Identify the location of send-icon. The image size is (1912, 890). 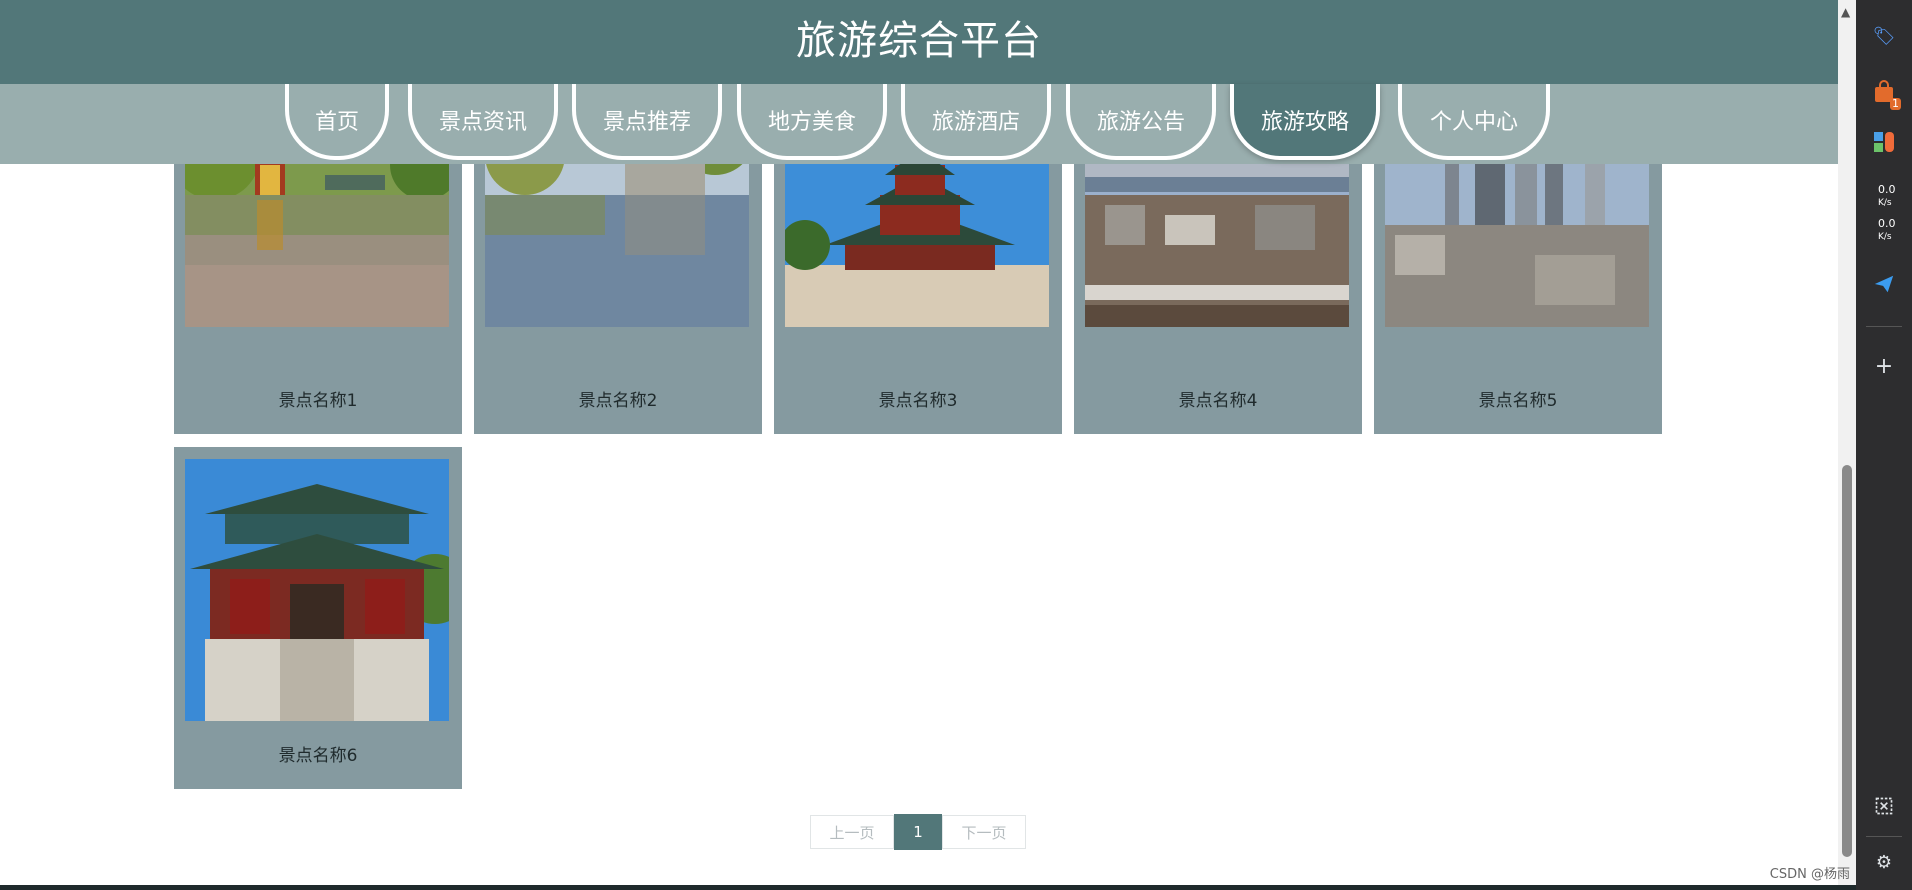
(1884, 284).